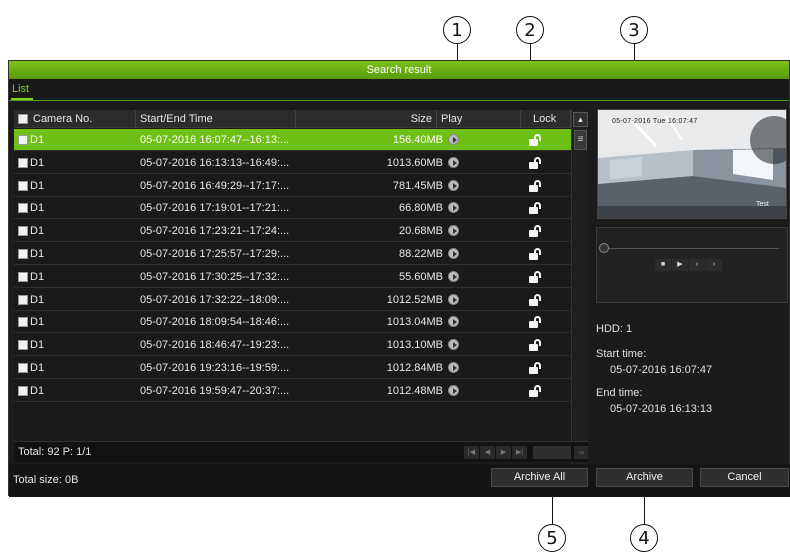 Image resolution: width=790 pixels, height=558 pixels. What do you see at coordinates (661, 370) in the screenshot?
I see `start-time-value: 05-07-2016 16:07:47` at bounding box center [661, 370].